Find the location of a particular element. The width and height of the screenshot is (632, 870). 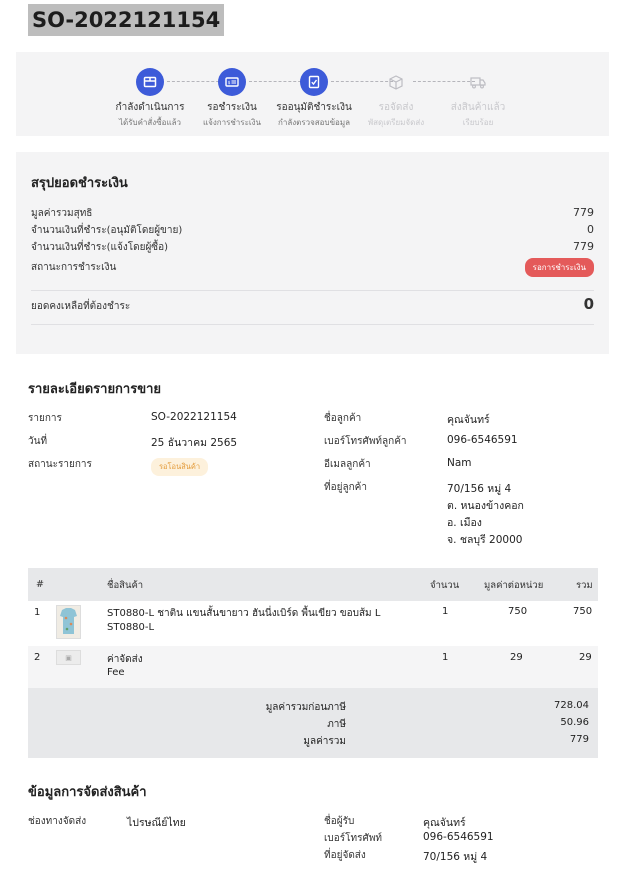

col-name-header: ชื่อสินค้า is located at coordinates (125, 585).